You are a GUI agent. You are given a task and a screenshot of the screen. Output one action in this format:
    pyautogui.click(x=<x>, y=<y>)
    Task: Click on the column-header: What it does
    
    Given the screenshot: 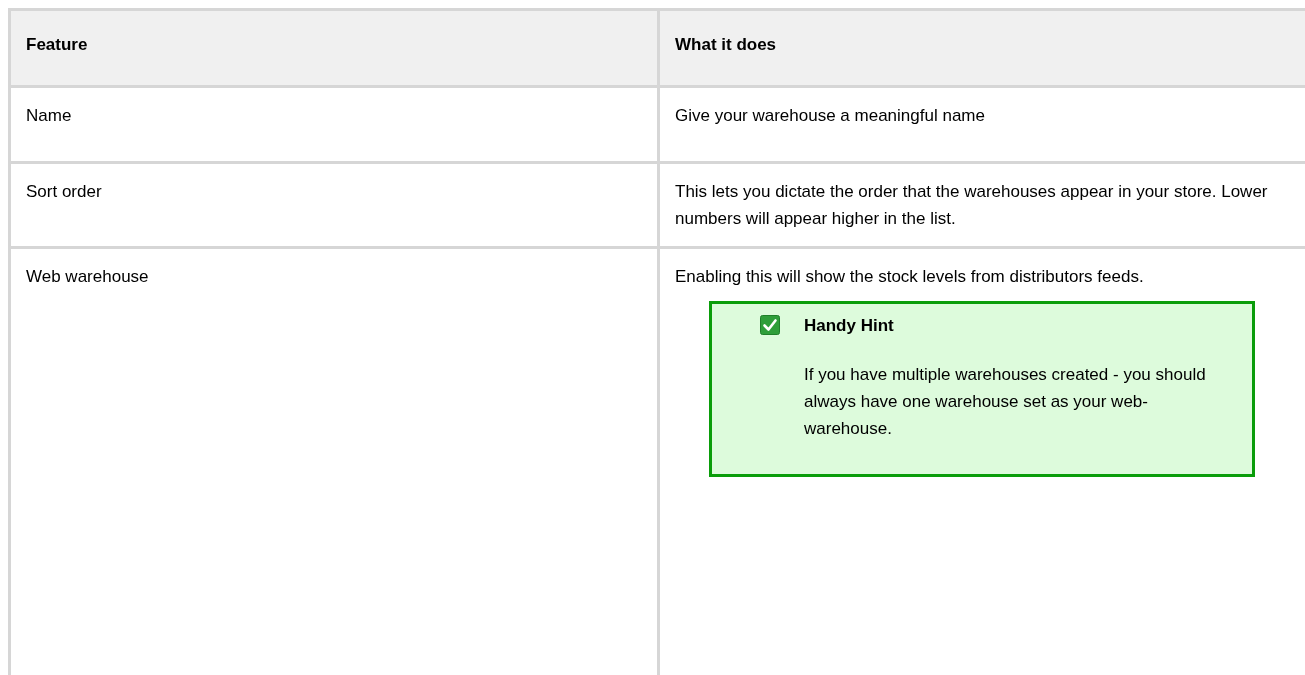 What is the action you would take?
    pyautogui.click(x=981, y=48)
    